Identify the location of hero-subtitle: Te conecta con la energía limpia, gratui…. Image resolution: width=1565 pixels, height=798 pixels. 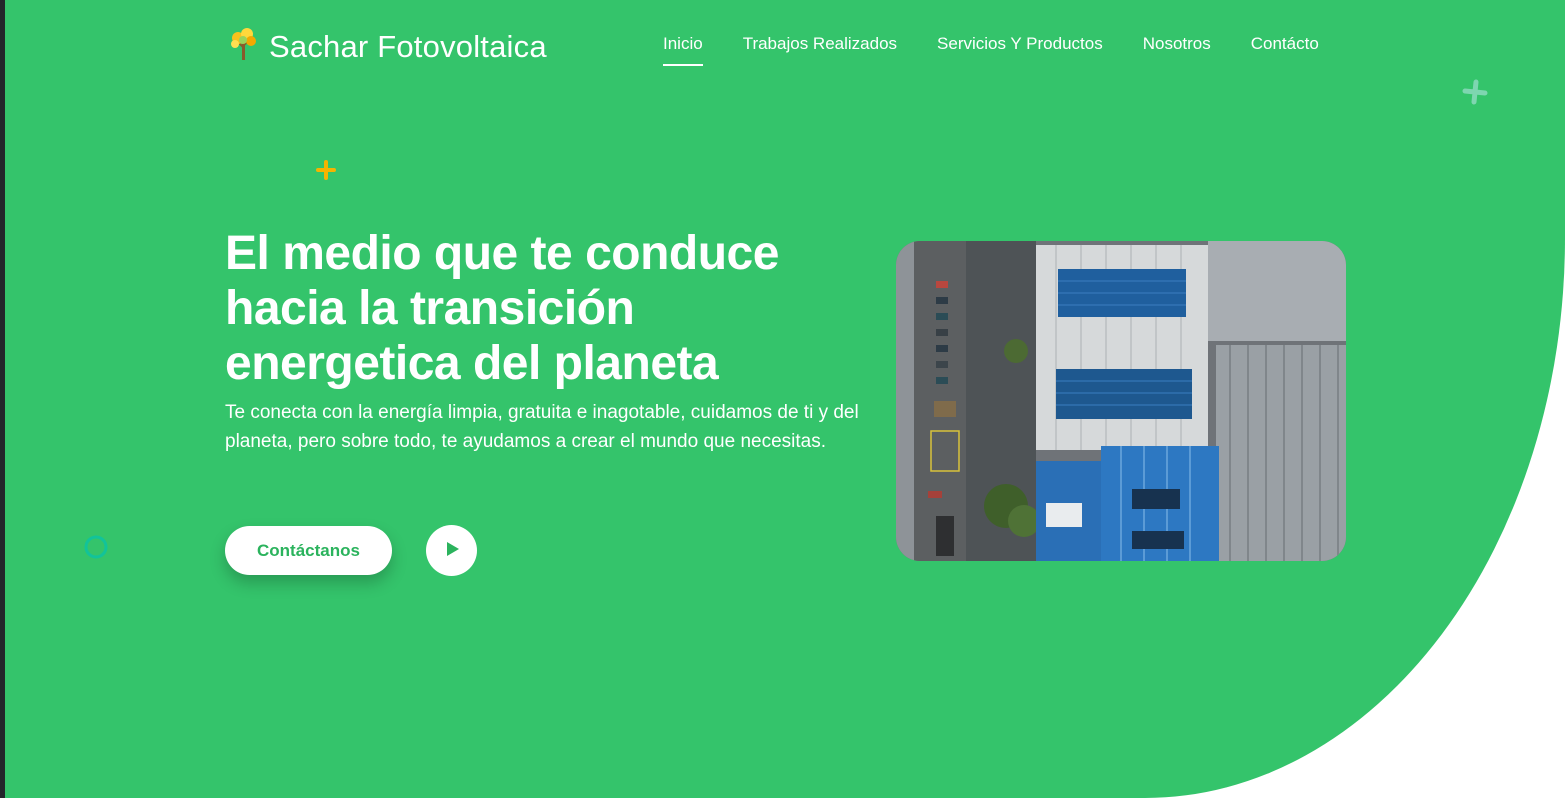
(542, 427).